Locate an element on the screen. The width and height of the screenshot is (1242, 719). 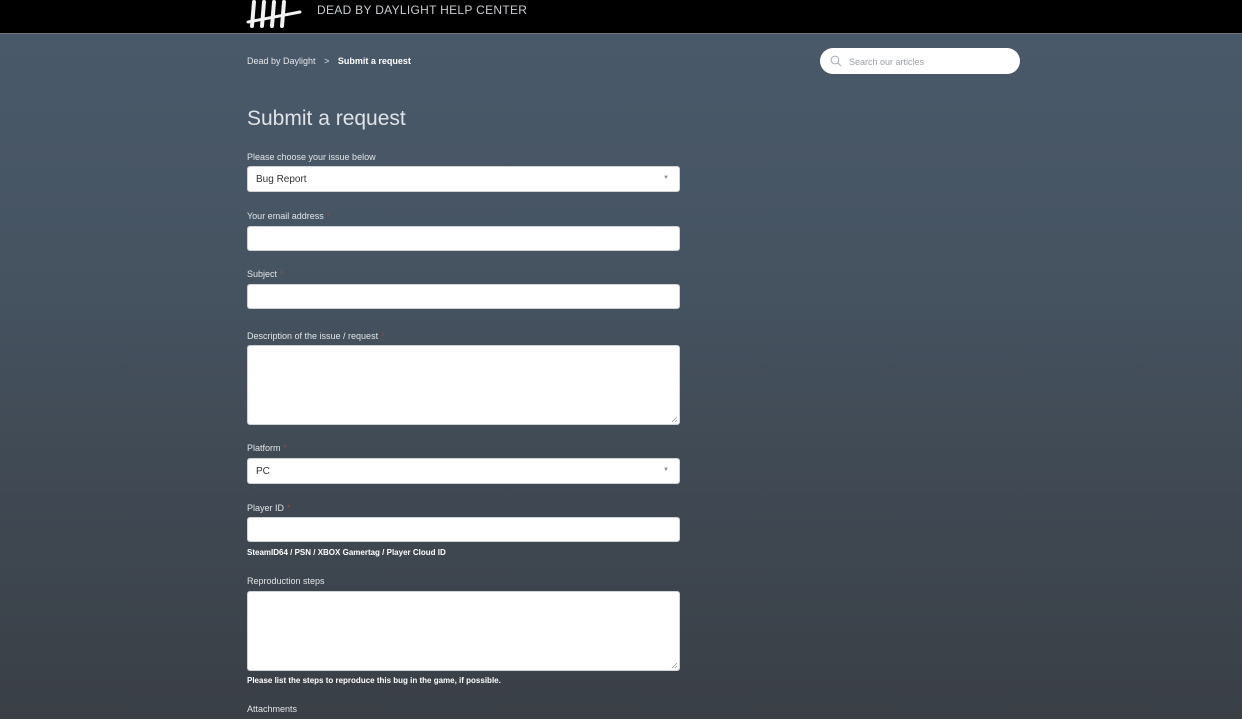
issue-select: Bug Report ▼ is located at coordinates (463, 179).